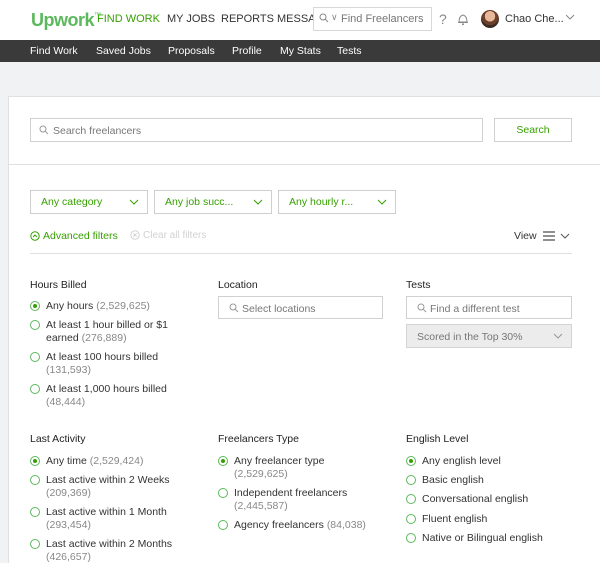 The image size is (600, 563). I want to click on header-search-input: ∨ Find Freelancers, so click(372, 19).